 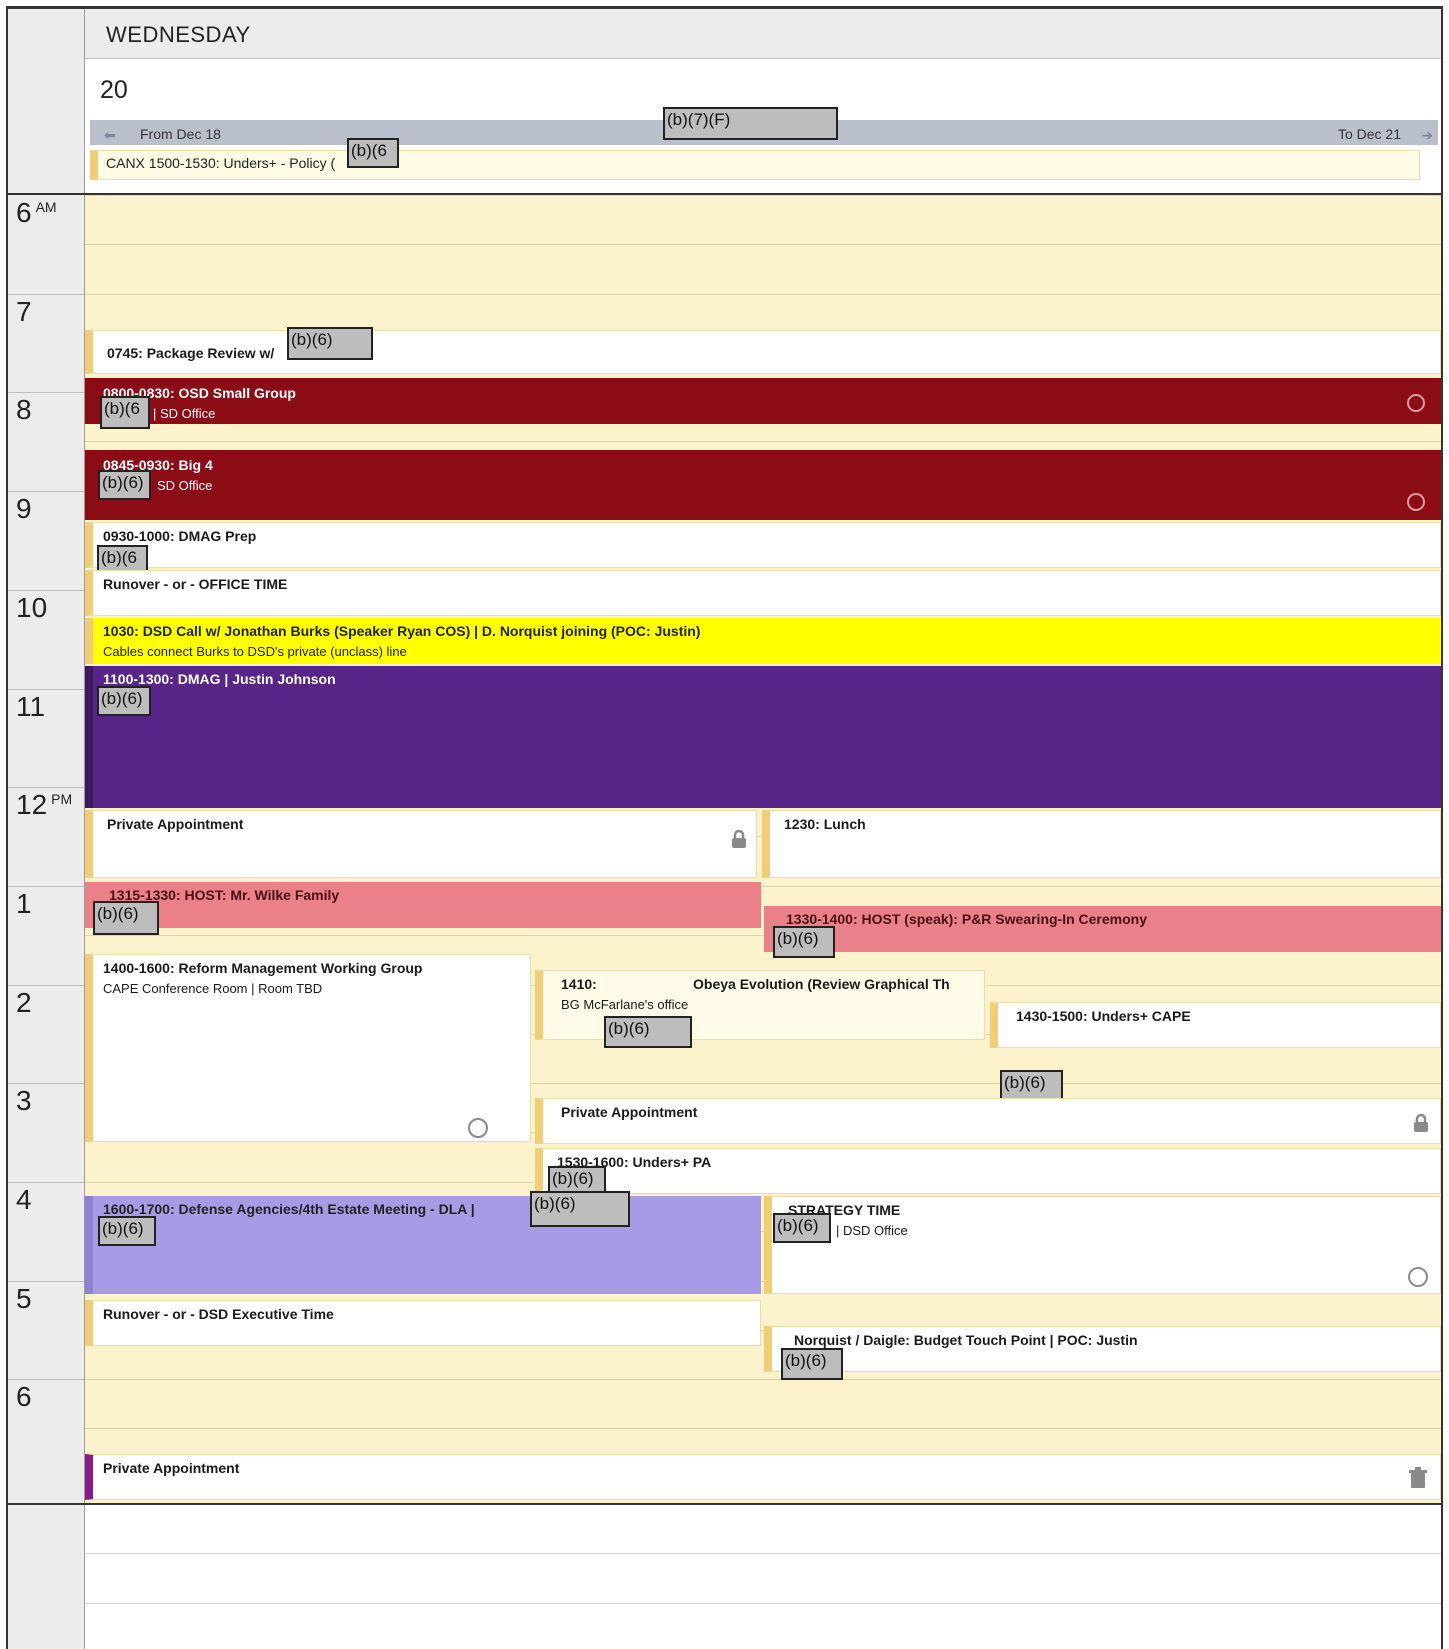 I want to click on hour-number: 5, so click(x=24, y=1298).